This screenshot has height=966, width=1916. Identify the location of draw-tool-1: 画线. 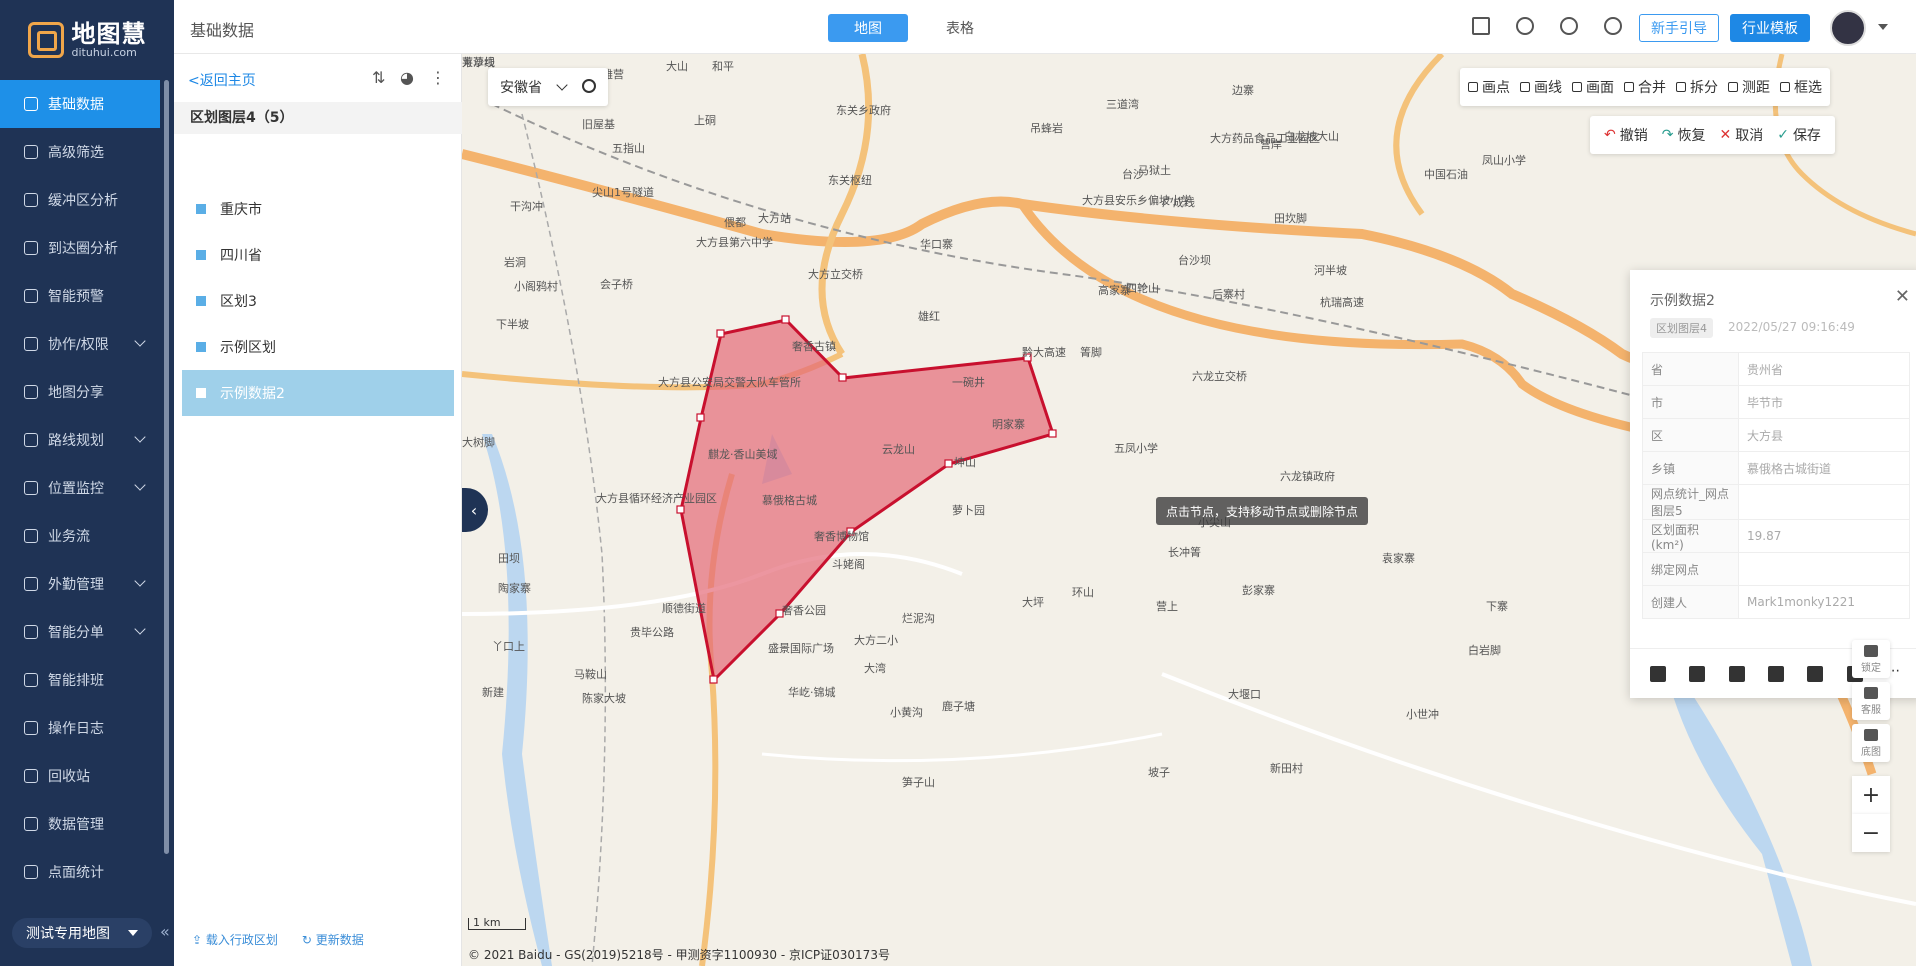
(1541, 87).